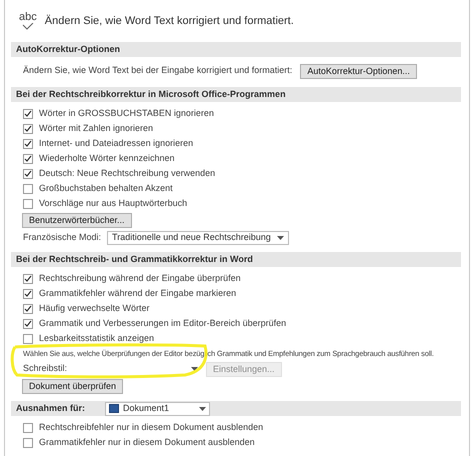 The width and height of the screenshot is (474, 456). What do you see at coordinates (96, 338) in the screenshot?
I see `checkbox-label: Lesbarkeitsstatistik anzeigen` at bounding box center [96, 338].